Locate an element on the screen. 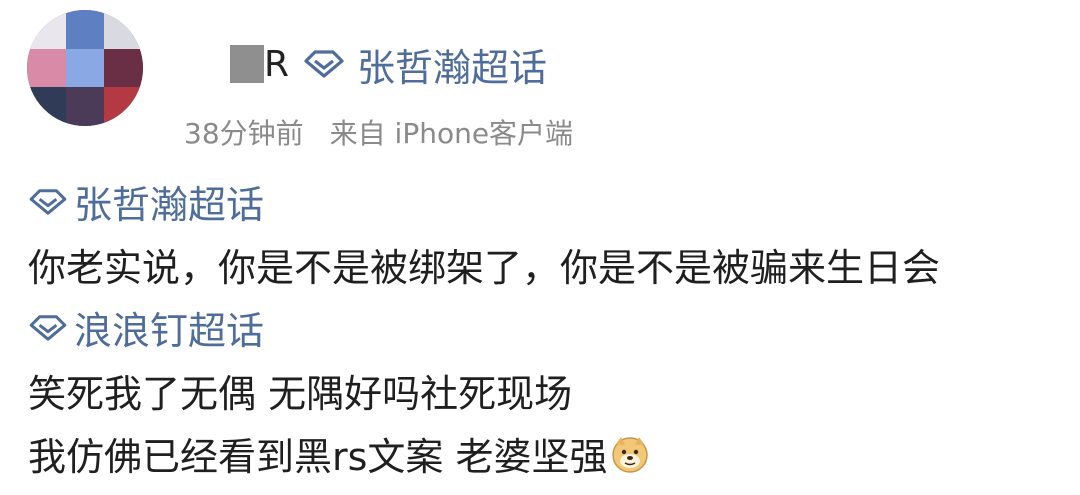 The height and width of the screenshot is (495, 1080). post-text-line: 我仿佛已经看到黑rs文案 老婆坚强 is located at coordinates (553, 453).